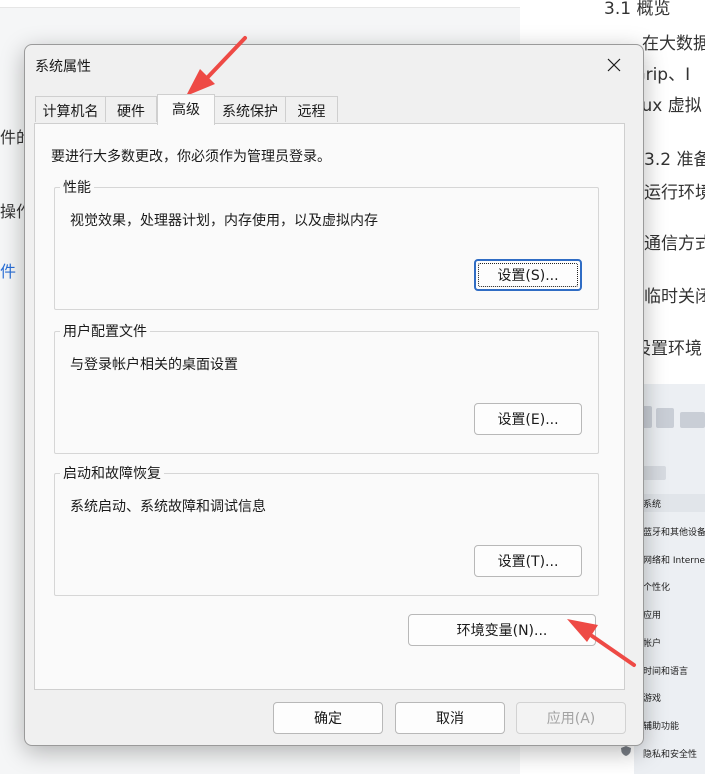 The image size is (705, 774). I want to click on settings-nav-item: 辅助功能, so click(661, 725).